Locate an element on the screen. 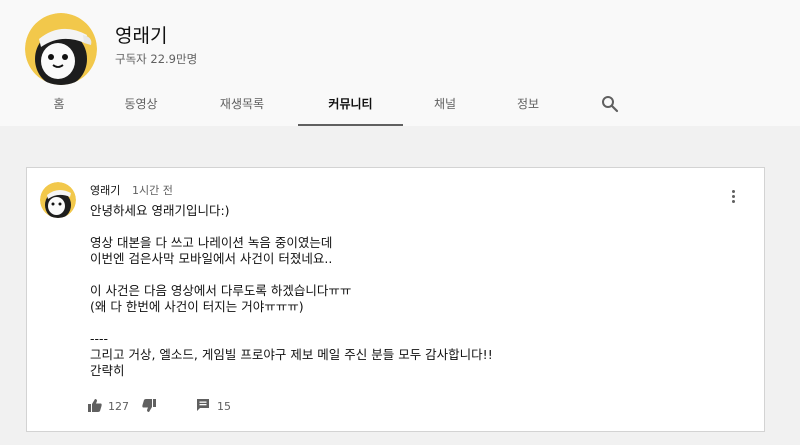  tab-community: 커뮤니티 is located at coordinates (350, 105).